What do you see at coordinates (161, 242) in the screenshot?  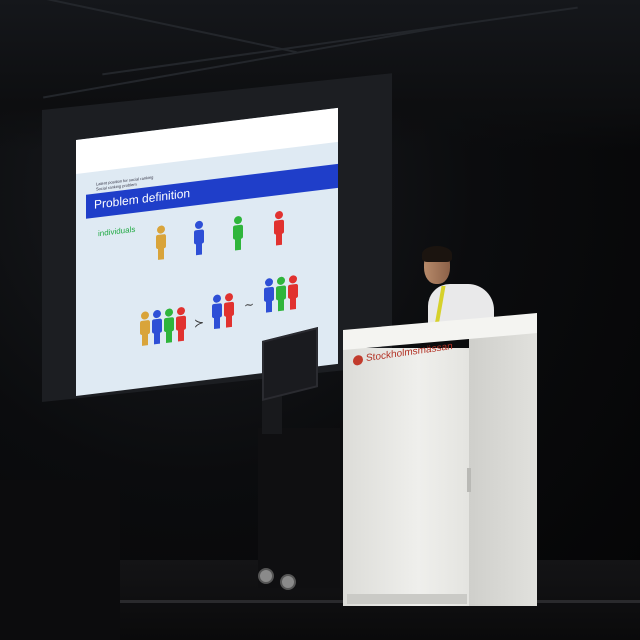 I see `person-icon-orange` at bounding box center [161, 242].